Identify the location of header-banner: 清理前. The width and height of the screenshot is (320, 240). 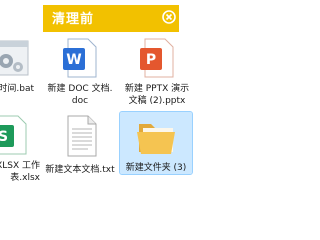
(111, 18).